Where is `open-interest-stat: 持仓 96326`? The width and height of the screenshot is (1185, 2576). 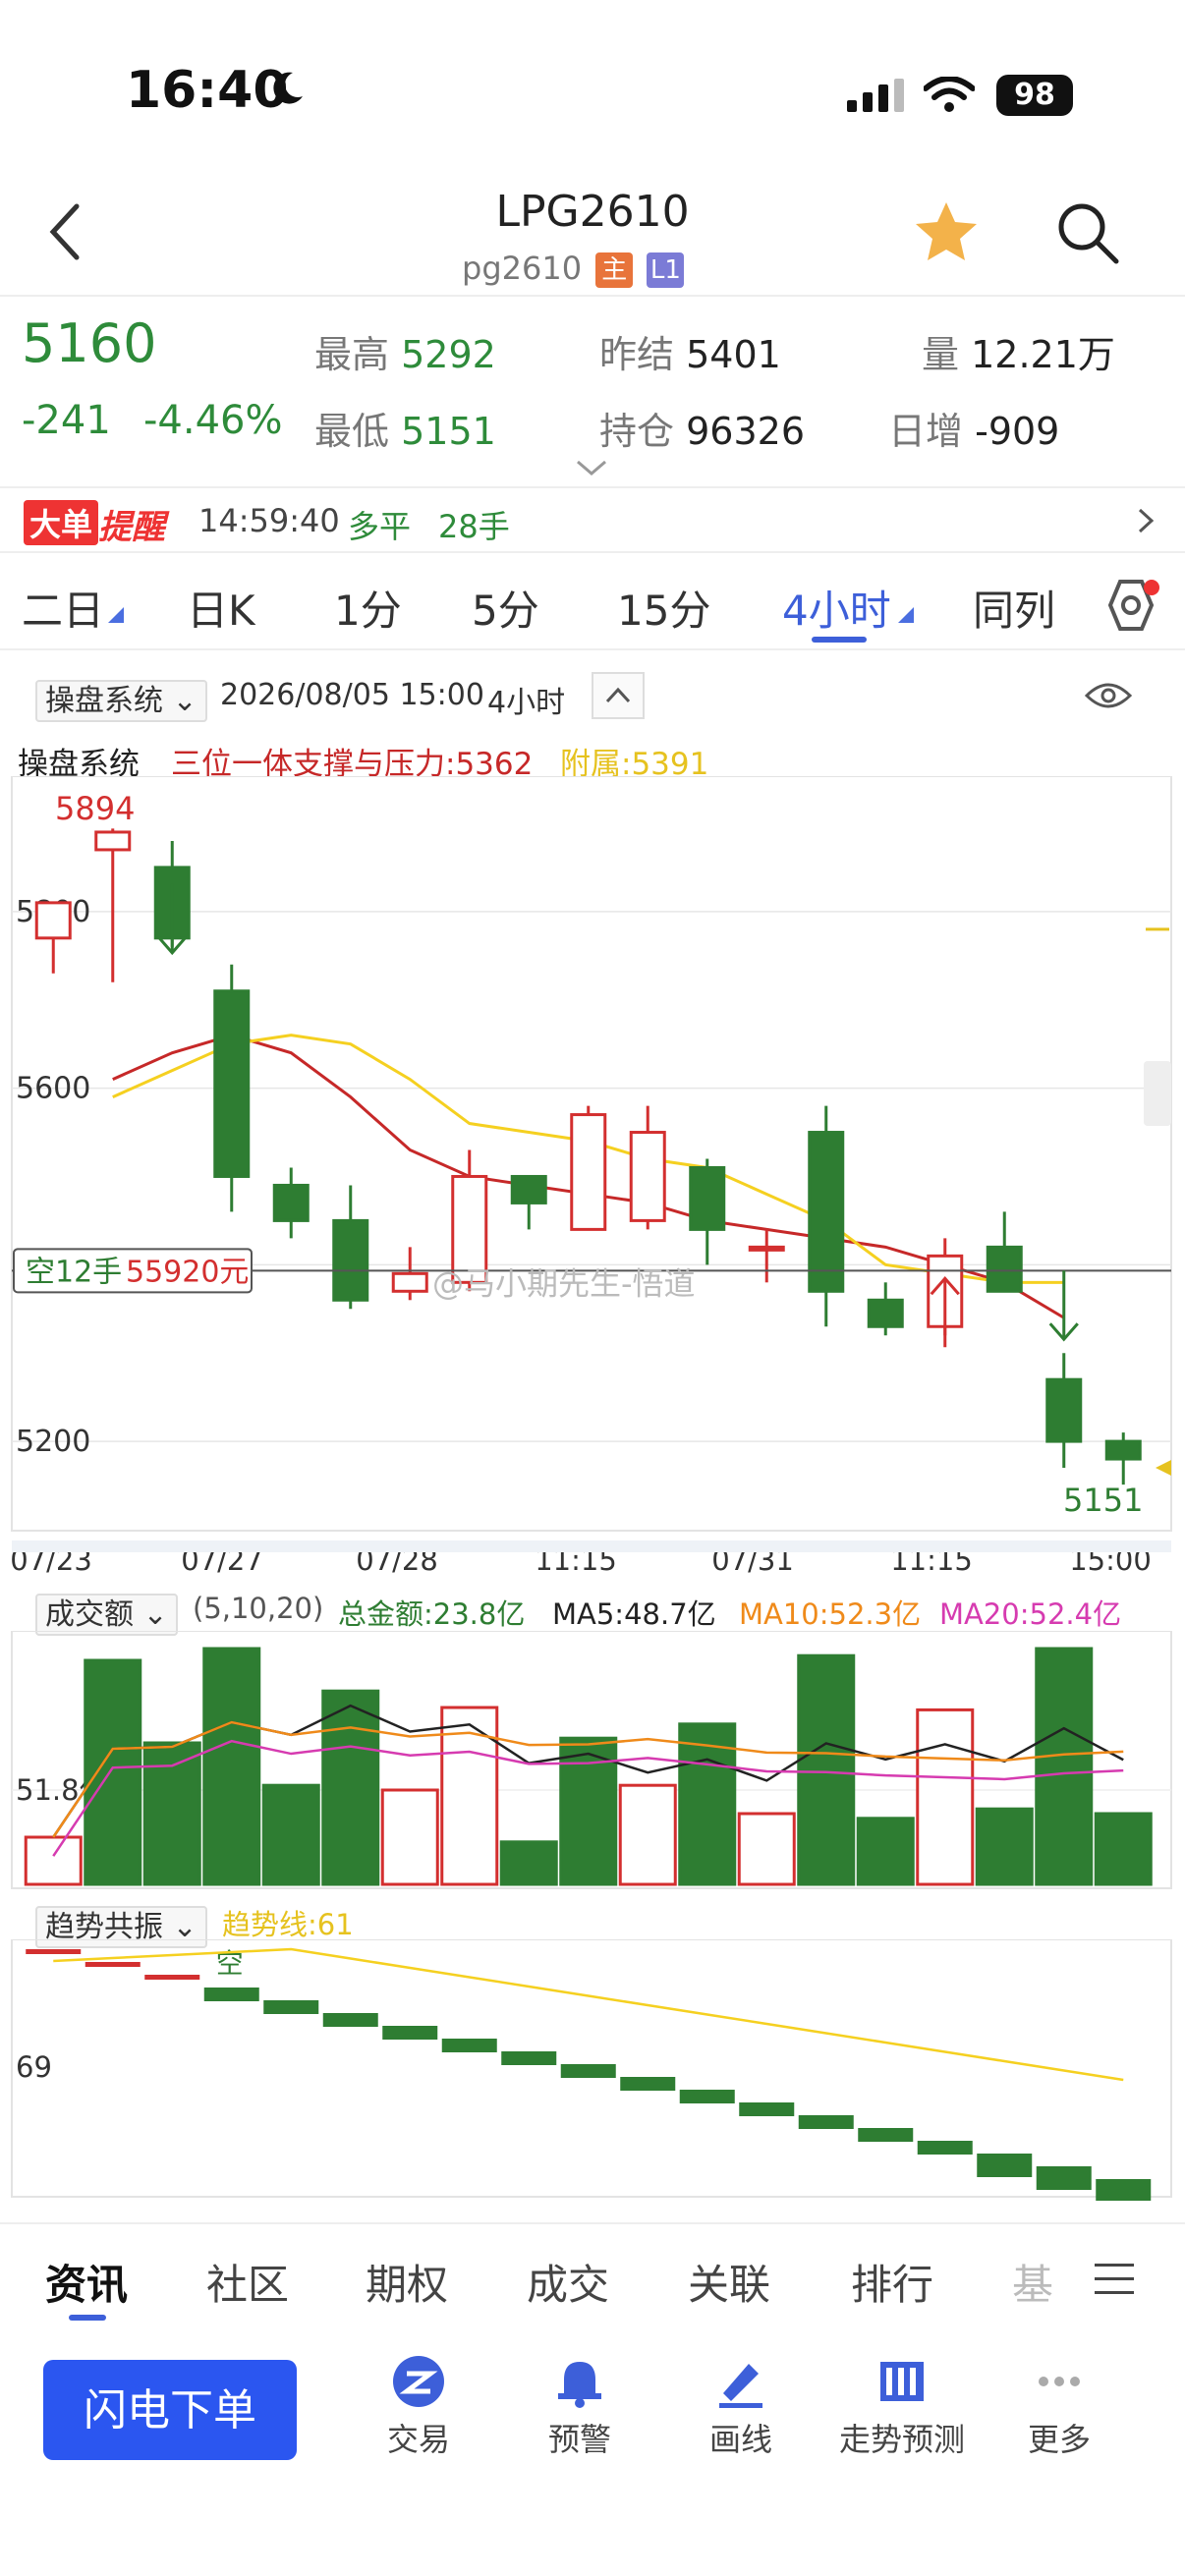
open-interest-stat: 持仓 96326 is located at coordinates (702, 431).